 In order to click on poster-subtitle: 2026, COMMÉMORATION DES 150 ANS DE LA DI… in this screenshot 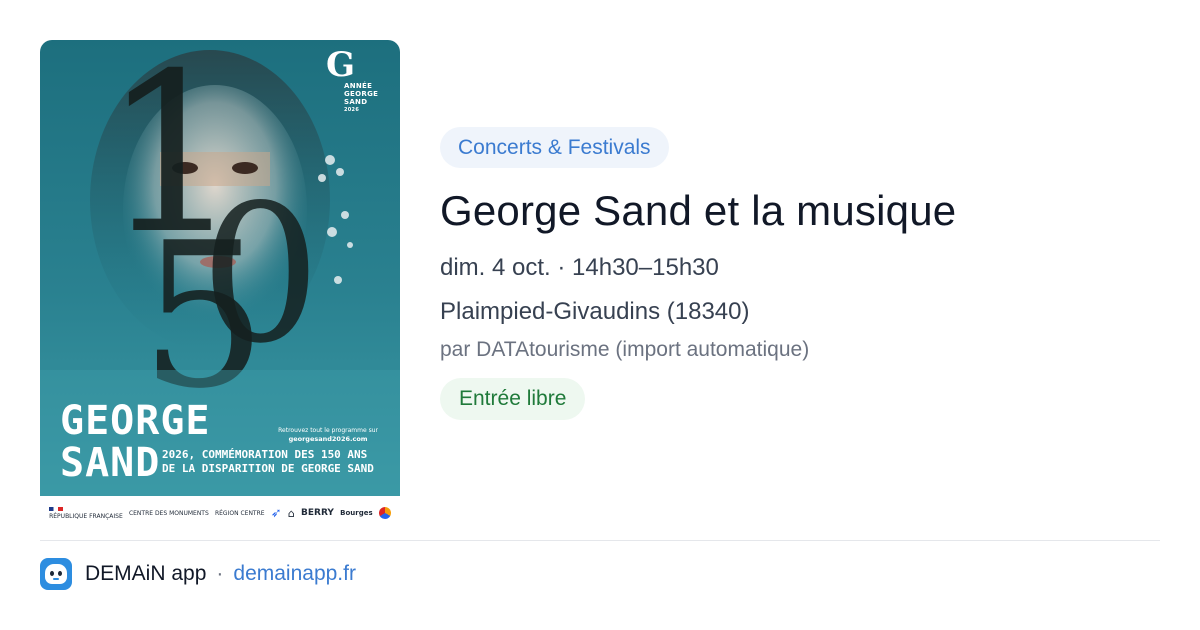, I will do `click(277, 462)`.